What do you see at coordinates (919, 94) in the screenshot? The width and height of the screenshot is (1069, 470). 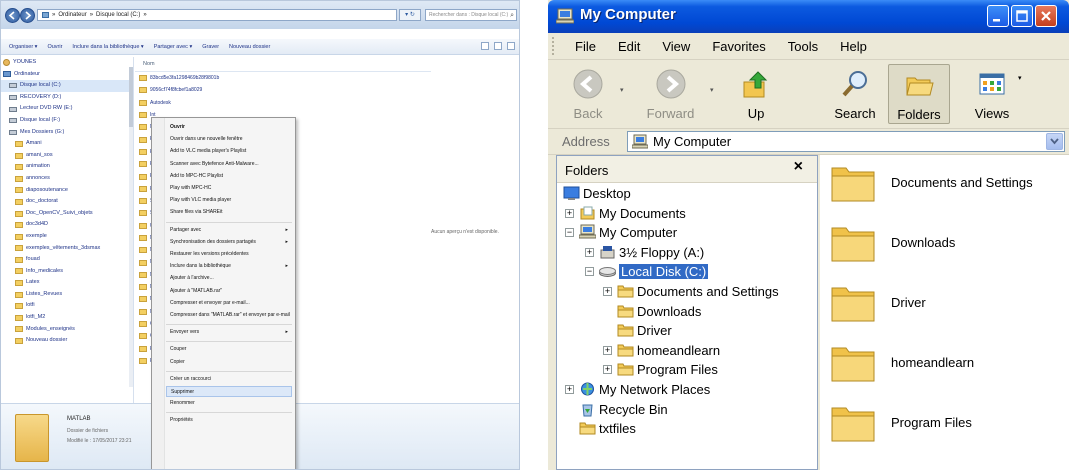 I see `folders-button: Folders` at bounding box center [919, 94].